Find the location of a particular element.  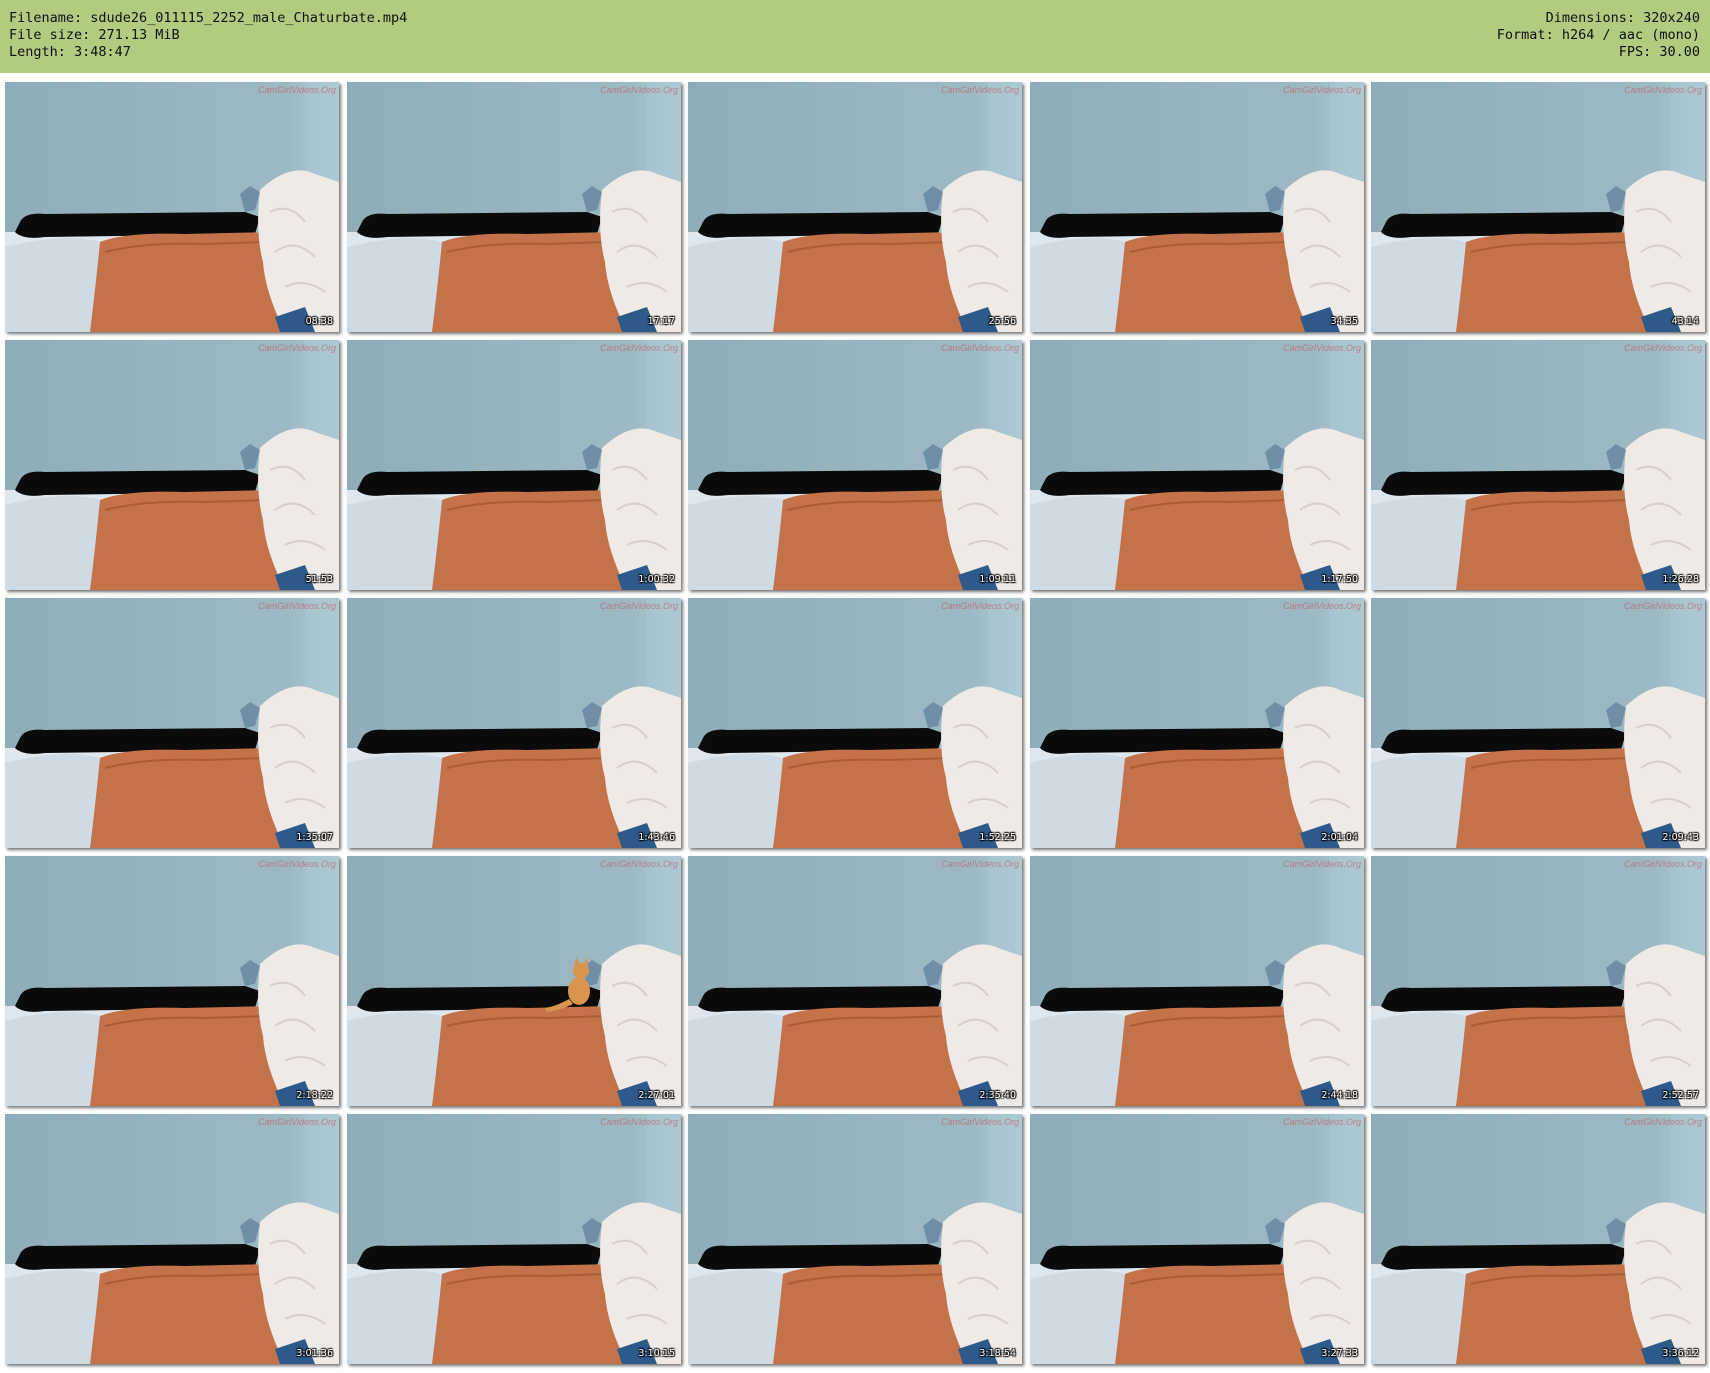

frame-timestamp: 1:17:50 is located at coordinates (1339, 579).